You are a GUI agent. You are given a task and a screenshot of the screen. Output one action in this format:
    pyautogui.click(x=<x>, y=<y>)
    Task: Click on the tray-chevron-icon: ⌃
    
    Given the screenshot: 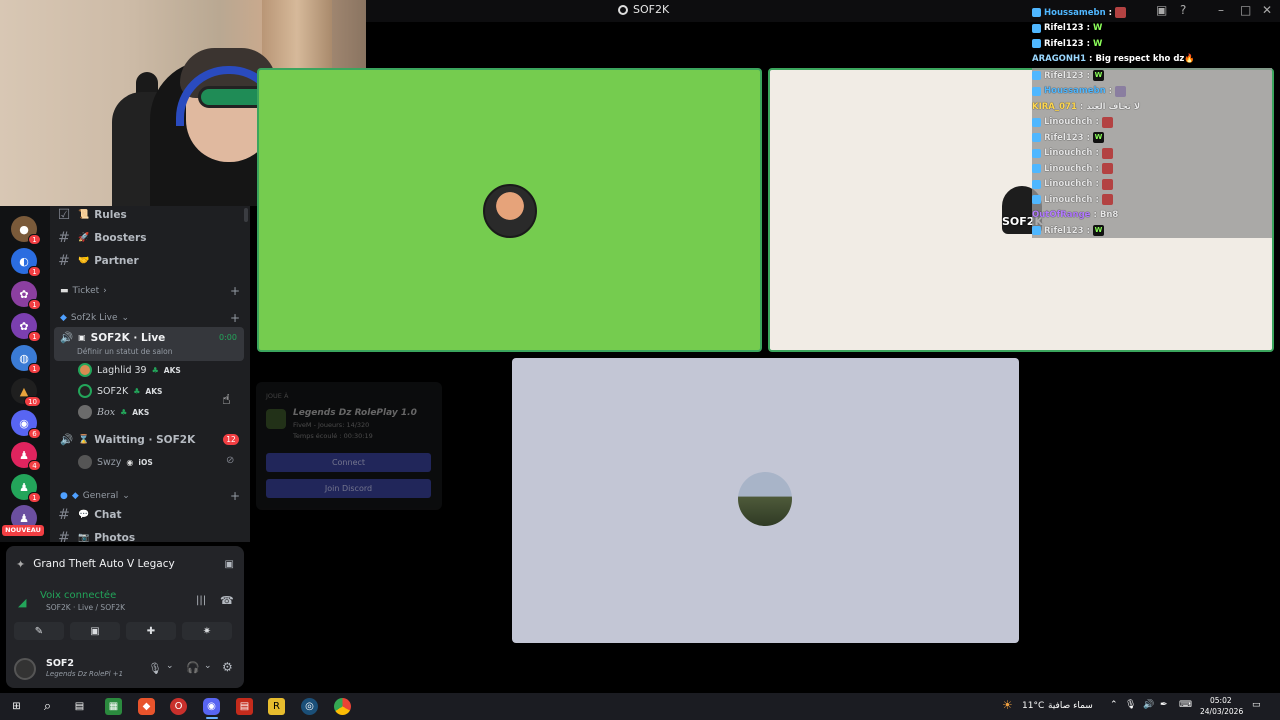 What is the action you would take?
    pyautogui.click(x=1114, y=705)
    